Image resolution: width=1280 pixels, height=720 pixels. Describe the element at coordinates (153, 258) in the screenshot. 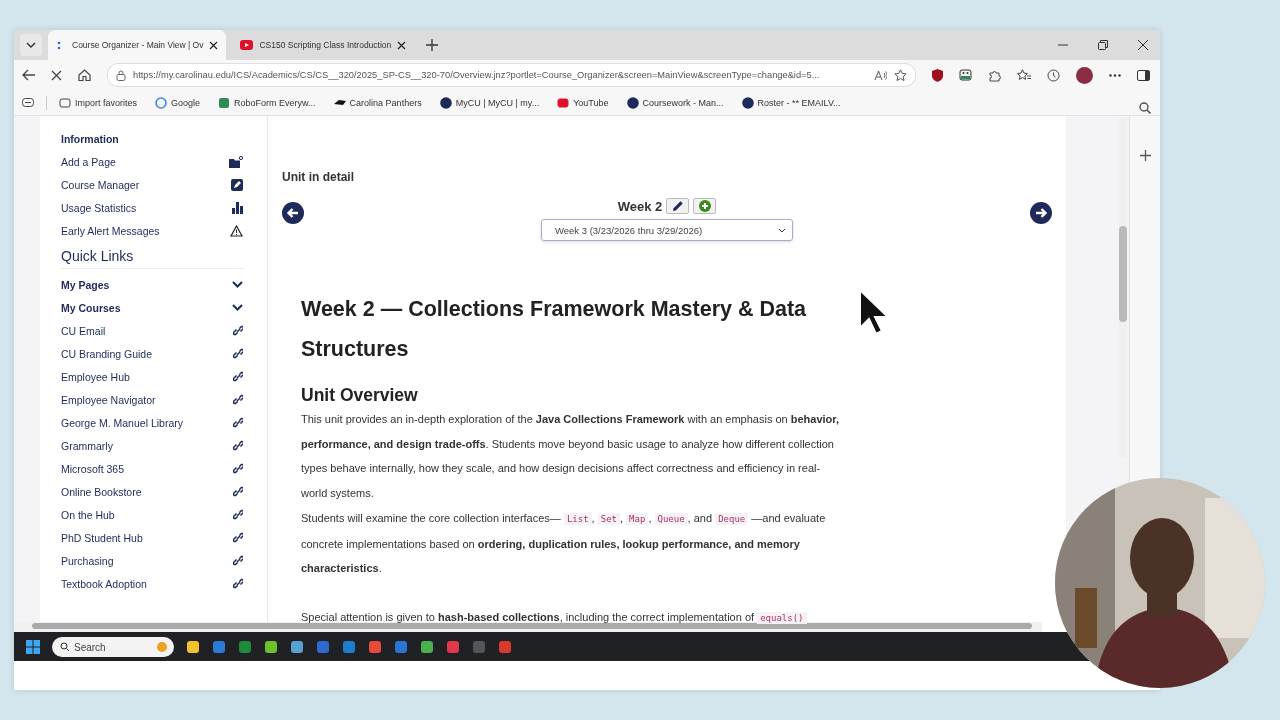

I see `quick-links-title: Quick Links` at that location.